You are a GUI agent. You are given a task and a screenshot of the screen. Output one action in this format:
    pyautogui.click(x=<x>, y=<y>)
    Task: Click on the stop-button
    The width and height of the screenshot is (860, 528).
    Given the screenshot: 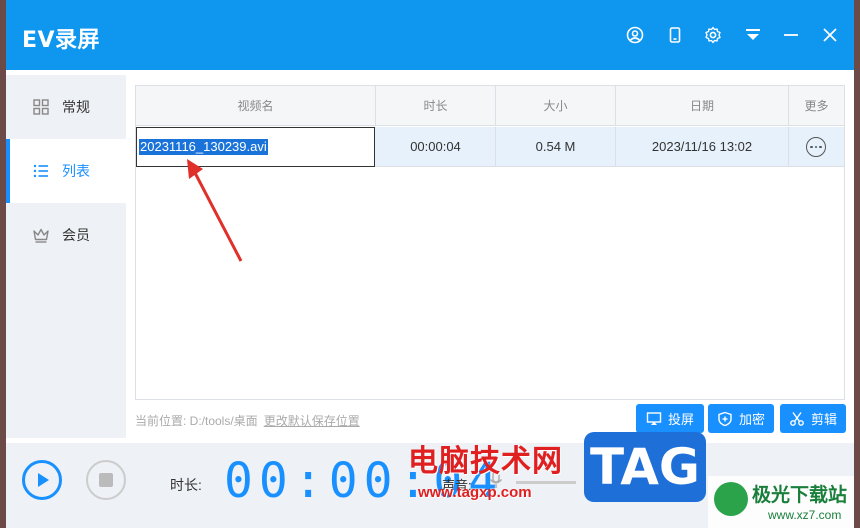 What is the action you would take?
    pyautogui.click(x=106, y=480)
    